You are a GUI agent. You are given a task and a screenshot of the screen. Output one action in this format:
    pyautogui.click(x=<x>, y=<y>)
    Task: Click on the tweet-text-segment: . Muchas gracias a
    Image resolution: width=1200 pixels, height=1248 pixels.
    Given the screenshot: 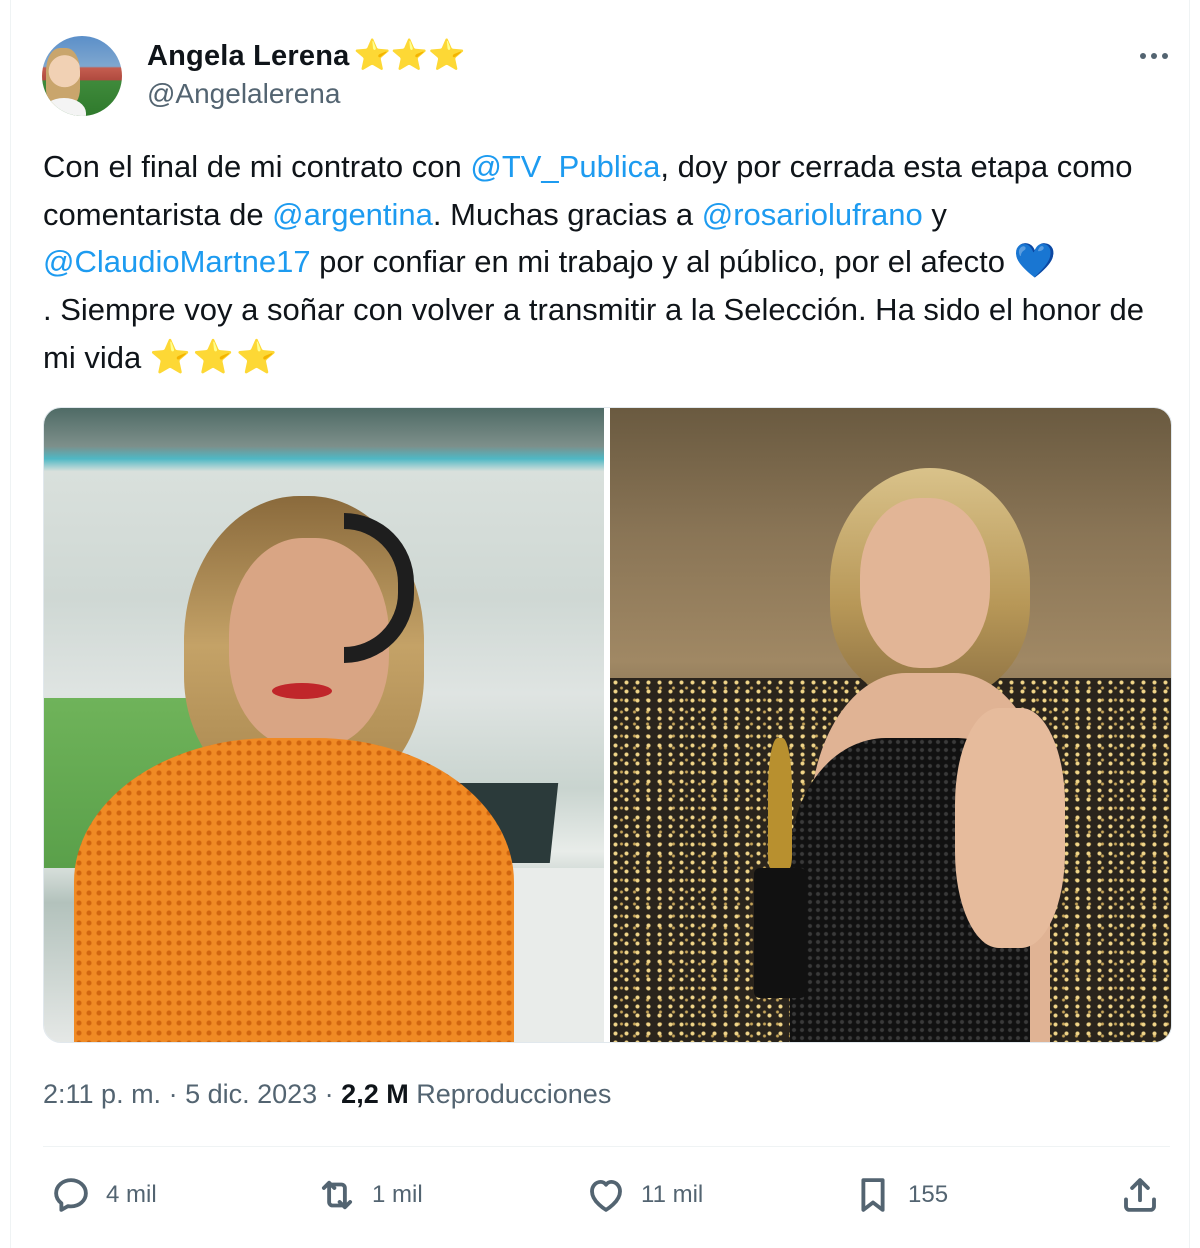 What is the action you would take?
    pyautogui.click(x=567, y=214)
    